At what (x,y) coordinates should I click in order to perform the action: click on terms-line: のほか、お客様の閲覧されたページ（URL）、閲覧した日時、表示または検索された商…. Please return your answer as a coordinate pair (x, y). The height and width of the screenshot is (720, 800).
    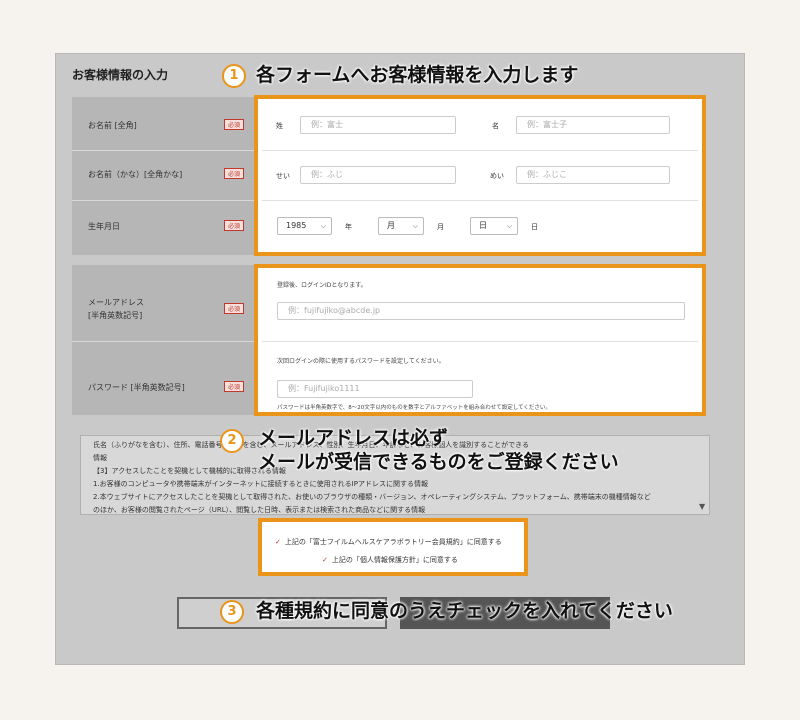
    Looking at the image, I should click on (259, 510).